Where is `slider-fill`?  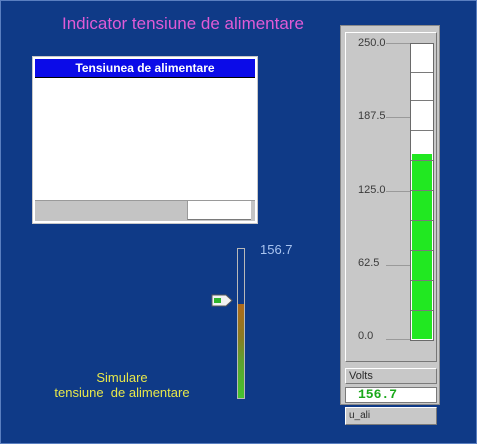 slider-fill is located at coordinates (241, 351).